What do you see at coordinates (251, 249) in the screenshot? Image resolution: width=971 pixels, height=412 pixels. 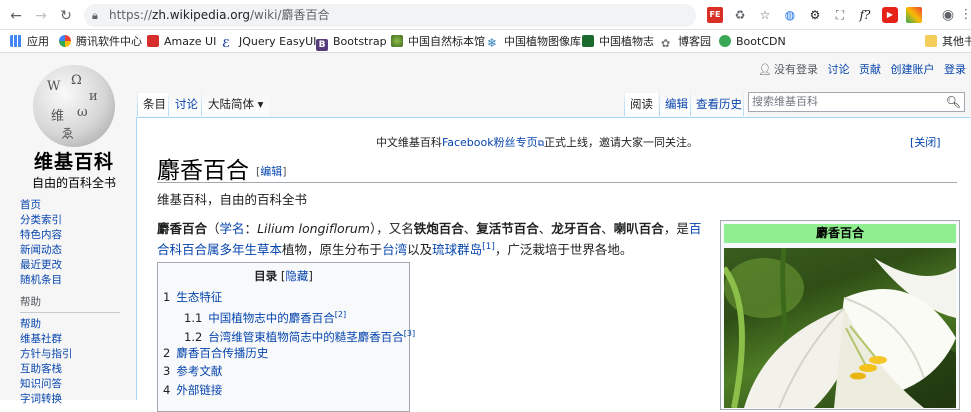 I see `link-perennial: 多年生草本` at bounding box center [251, 249].